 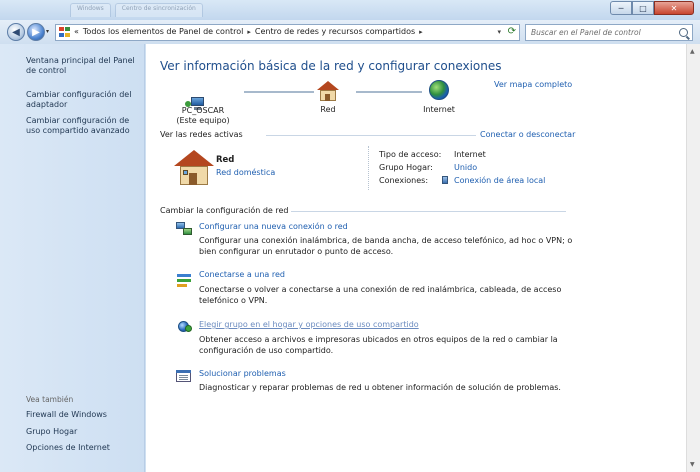 I want to click on network-type-link: Red doméstica, so click(x=245, y=172).